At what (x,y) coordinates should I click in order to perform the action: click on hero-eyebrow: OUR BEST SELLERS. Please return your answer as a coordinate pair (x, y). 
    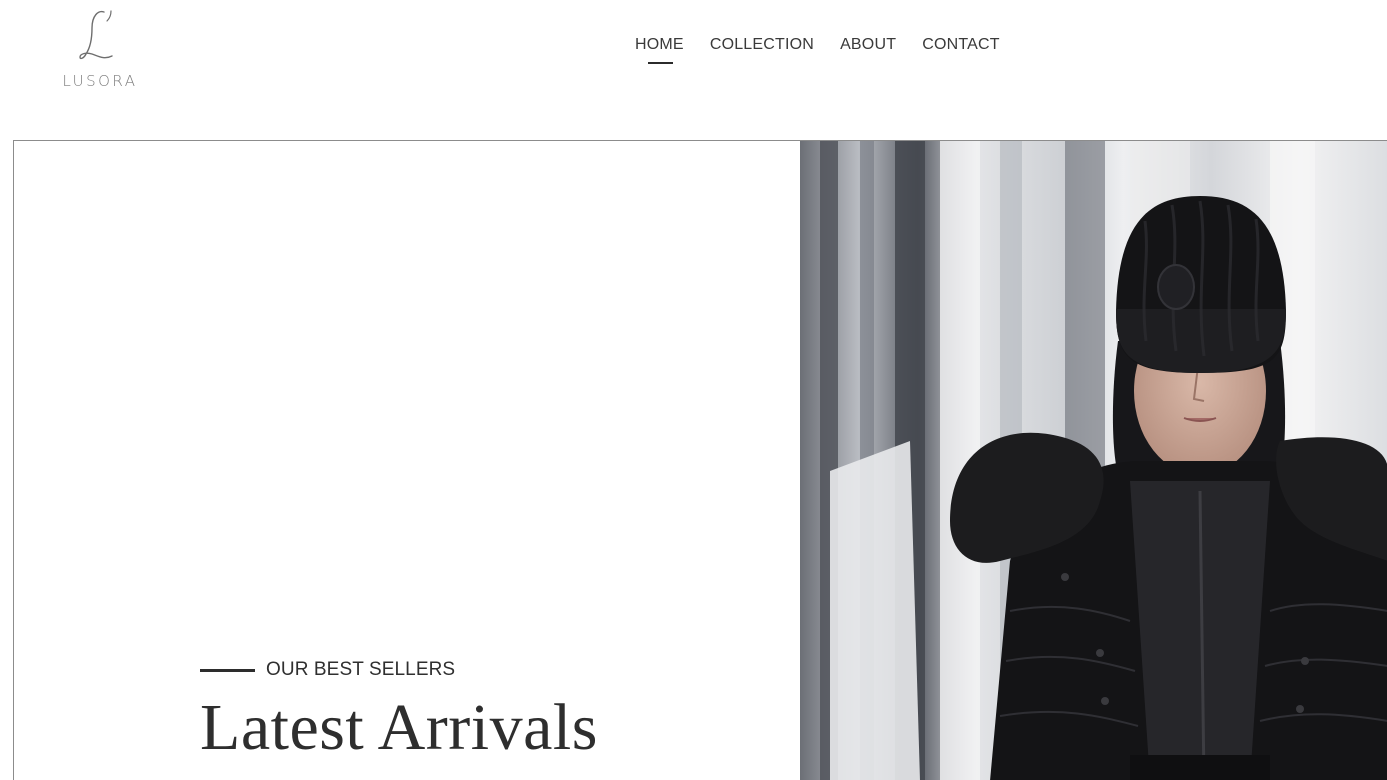
    Looking at the image, I should click on (399, 670).